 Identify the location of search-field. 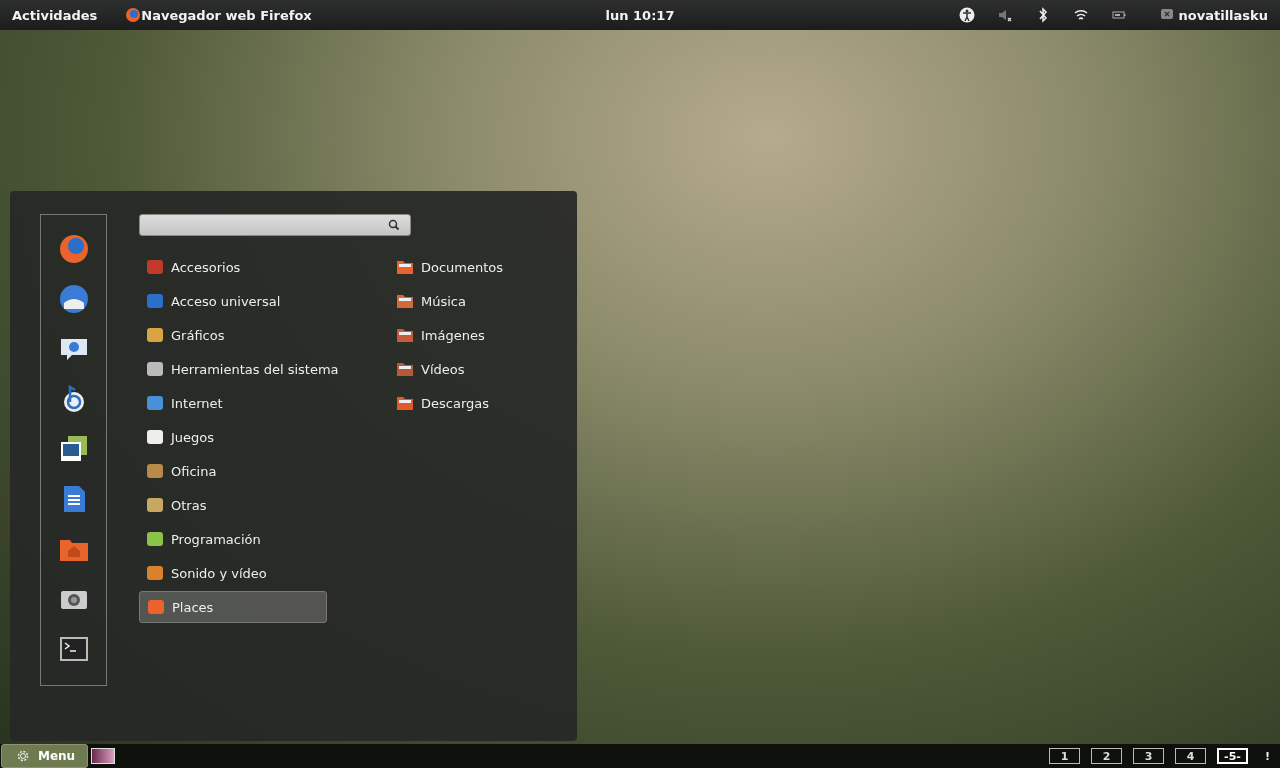
(275, 225).